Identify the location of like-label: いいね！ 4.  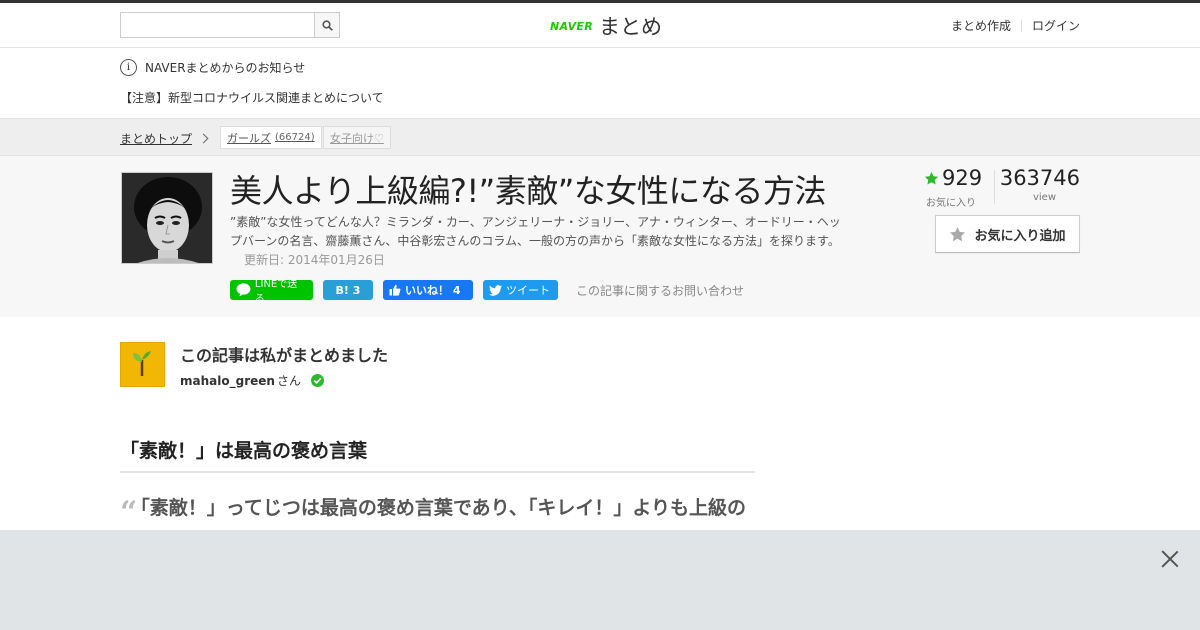
(433, 290).